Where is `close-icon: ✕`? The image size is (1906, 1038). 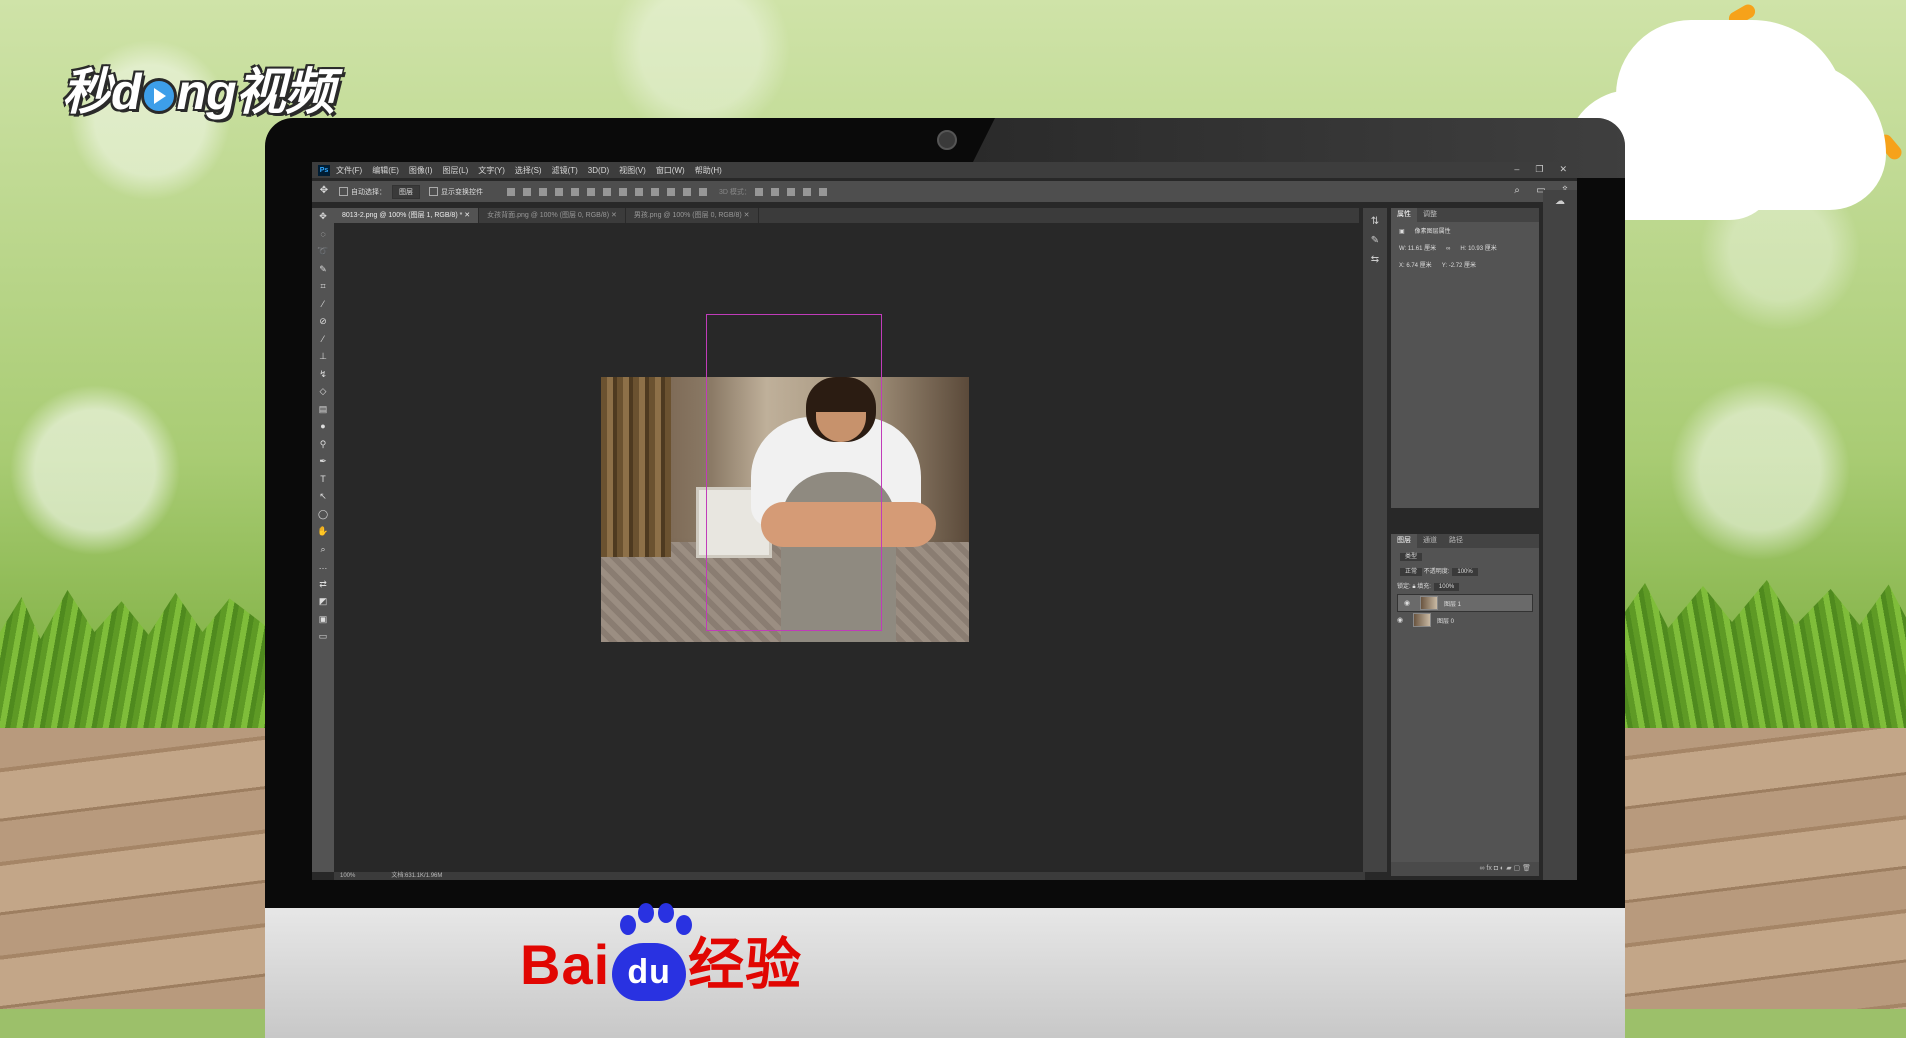 close-icon: ✕ is located at coordinates (1563, 169).